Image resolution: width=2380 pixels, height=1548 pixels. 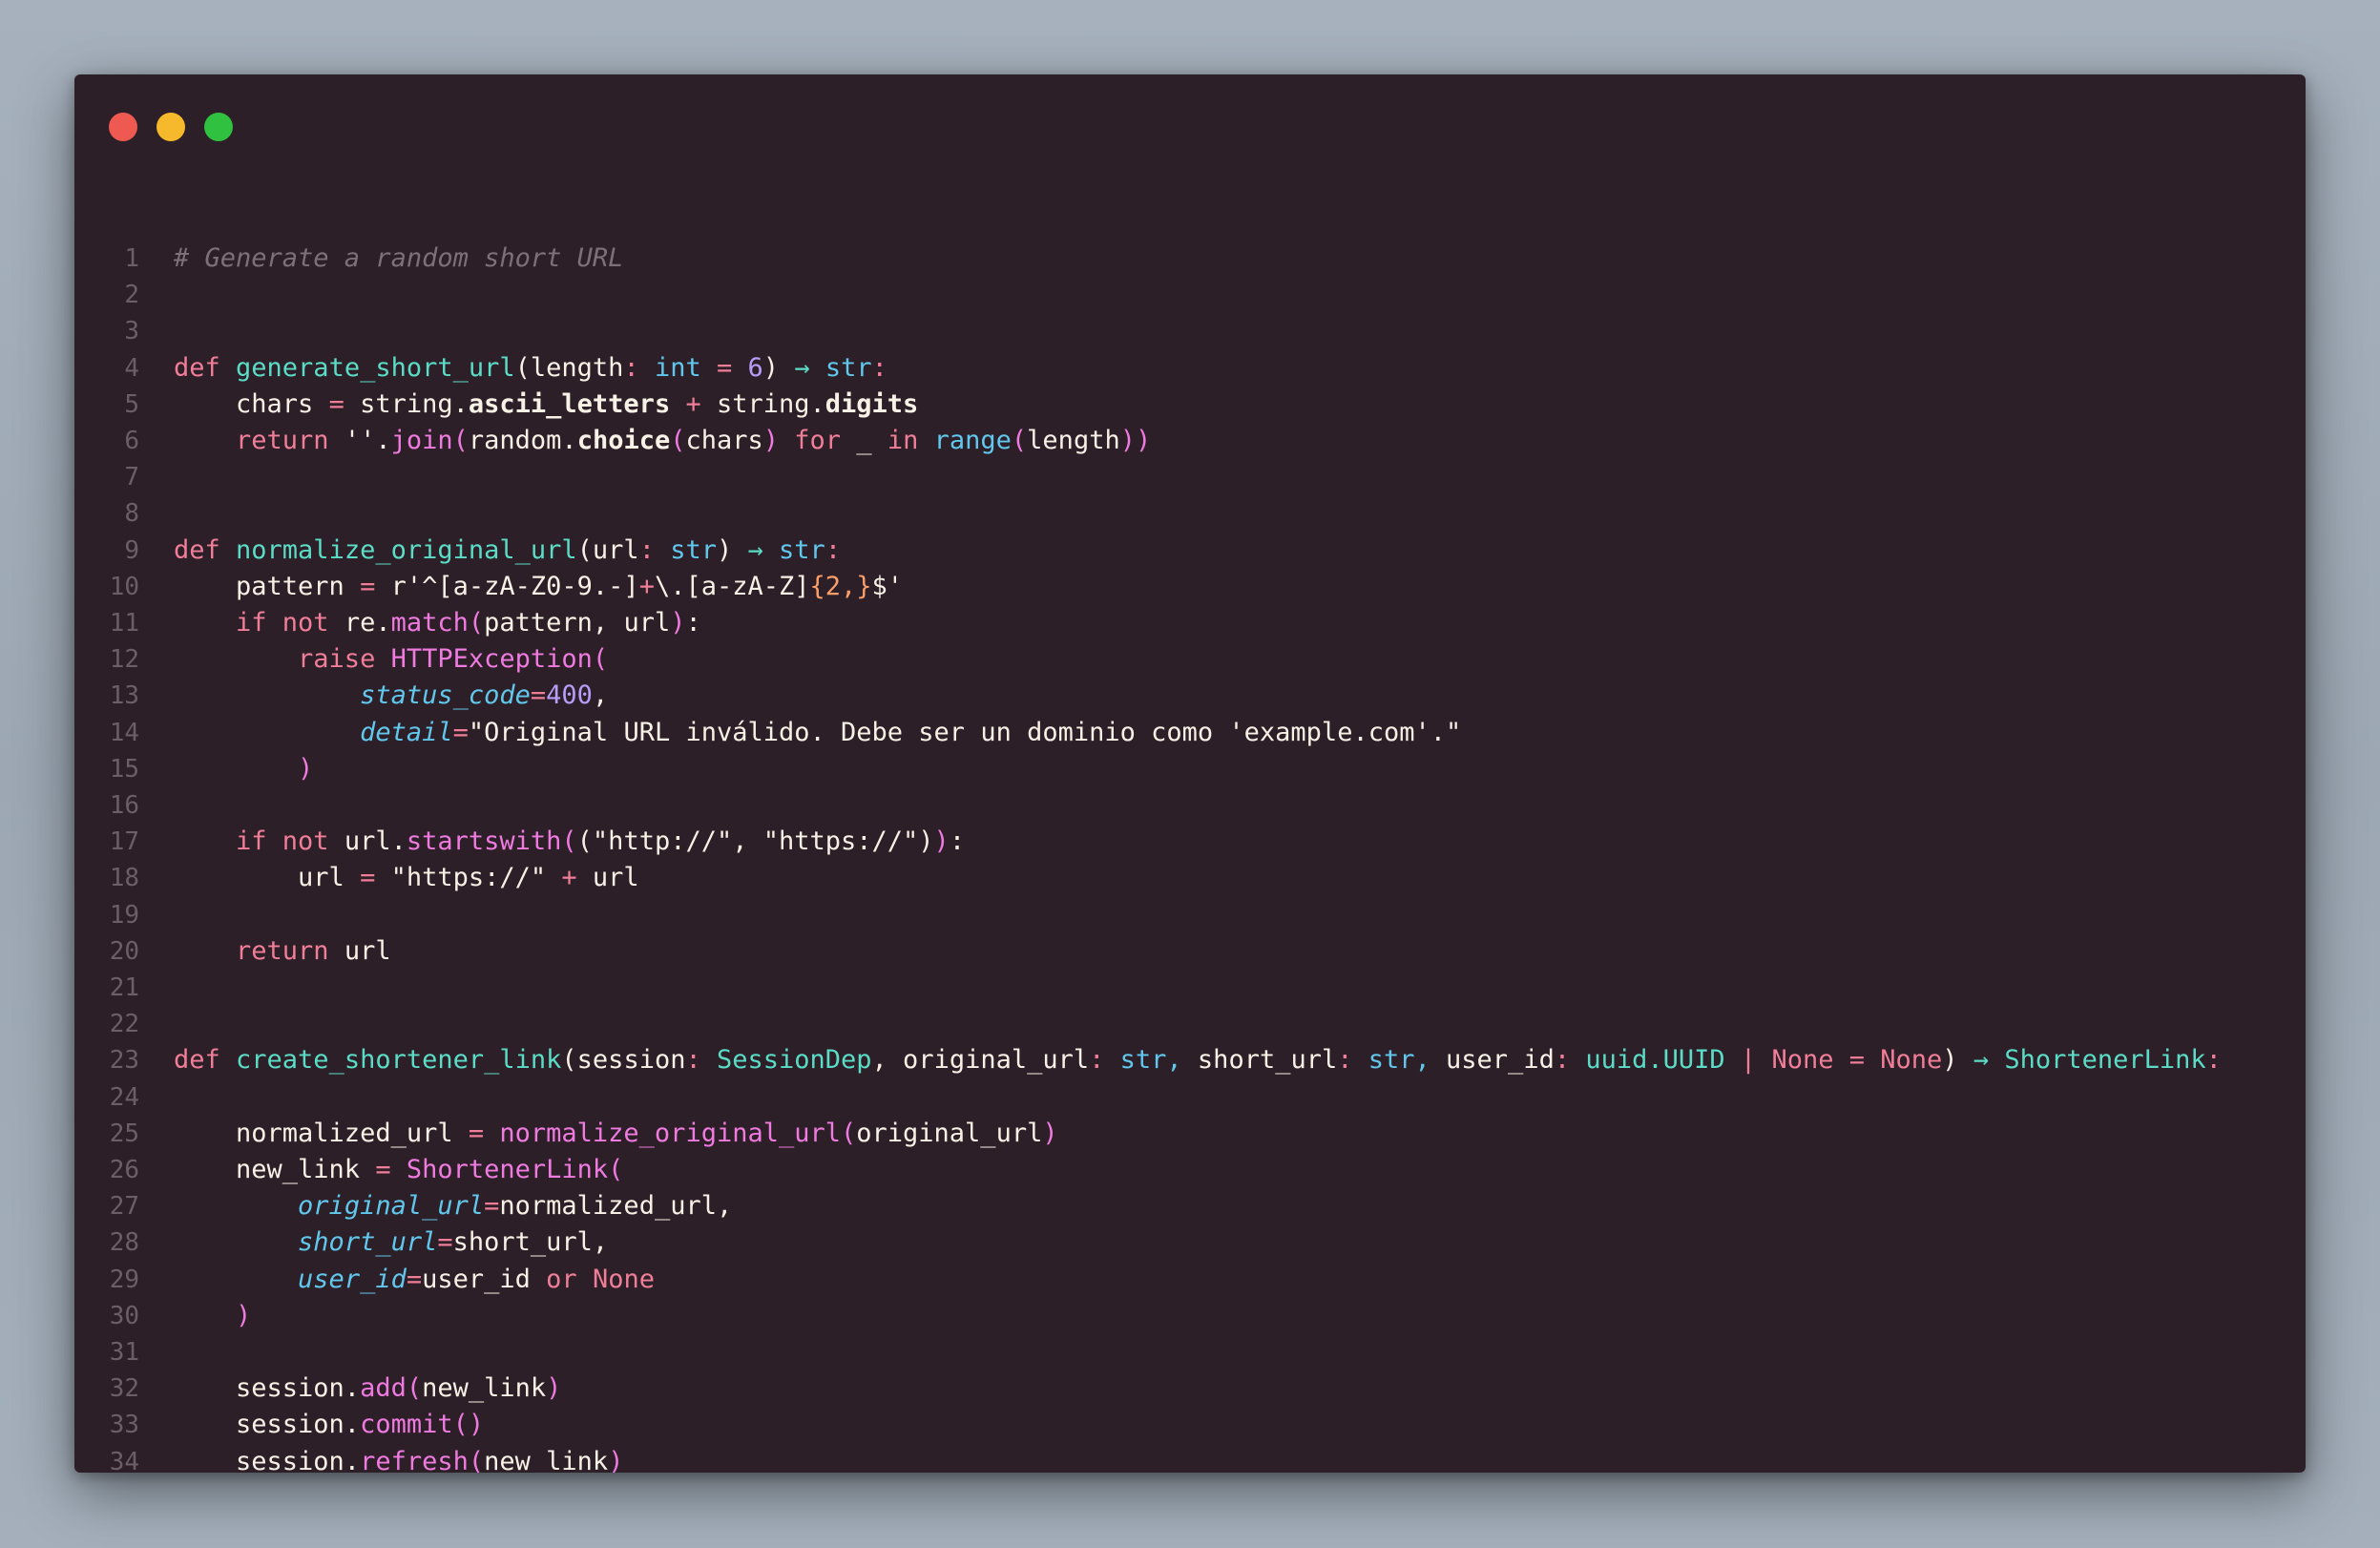 I want to click on line-number: 18, so click(x=124, y=878).